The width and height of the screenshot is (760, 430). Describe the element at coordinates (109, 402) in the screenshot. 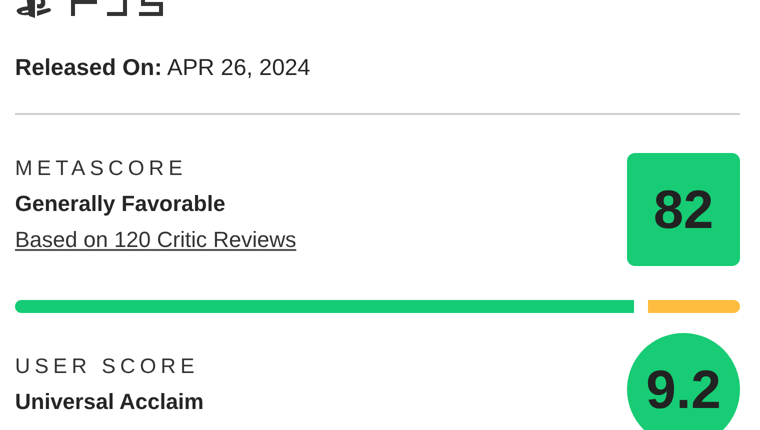

I see `score-verdict: Universal Acclaim` at that location.